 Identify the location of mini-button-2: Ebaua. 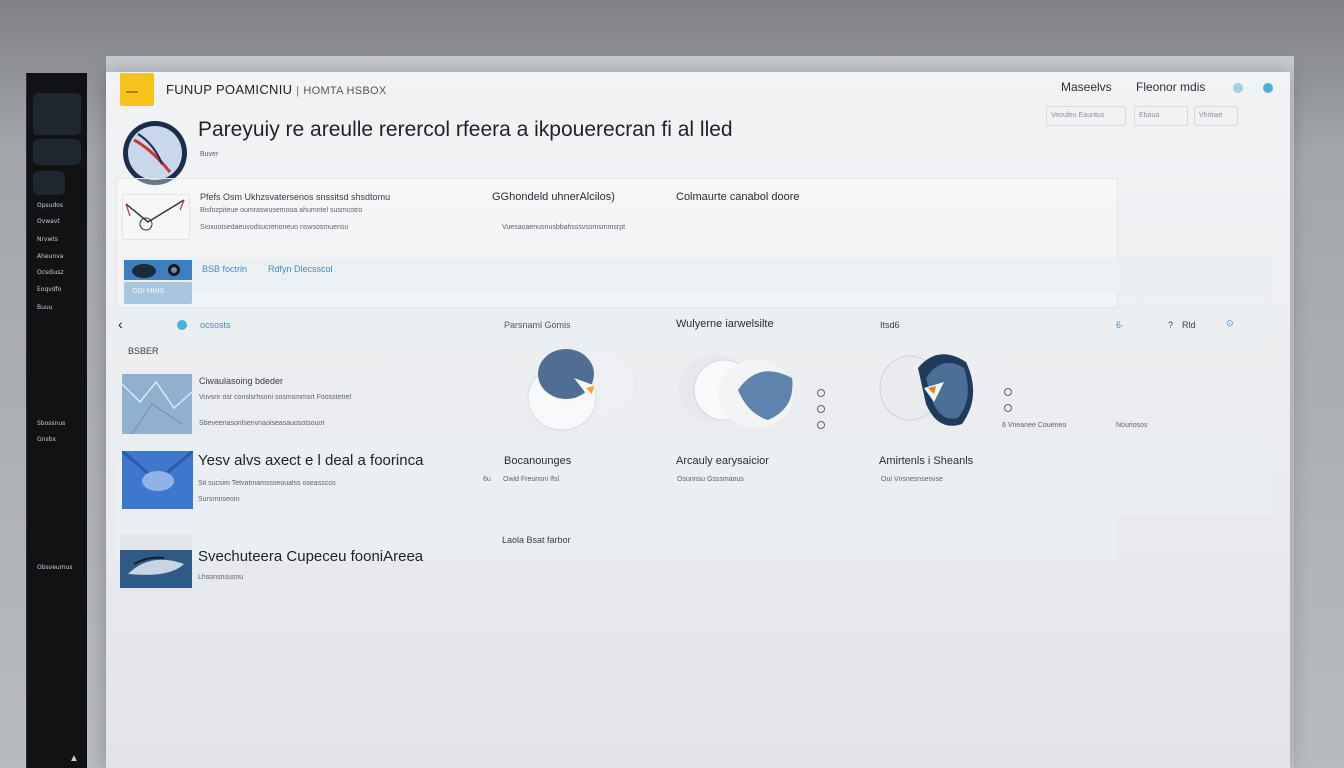
(1161, 116).